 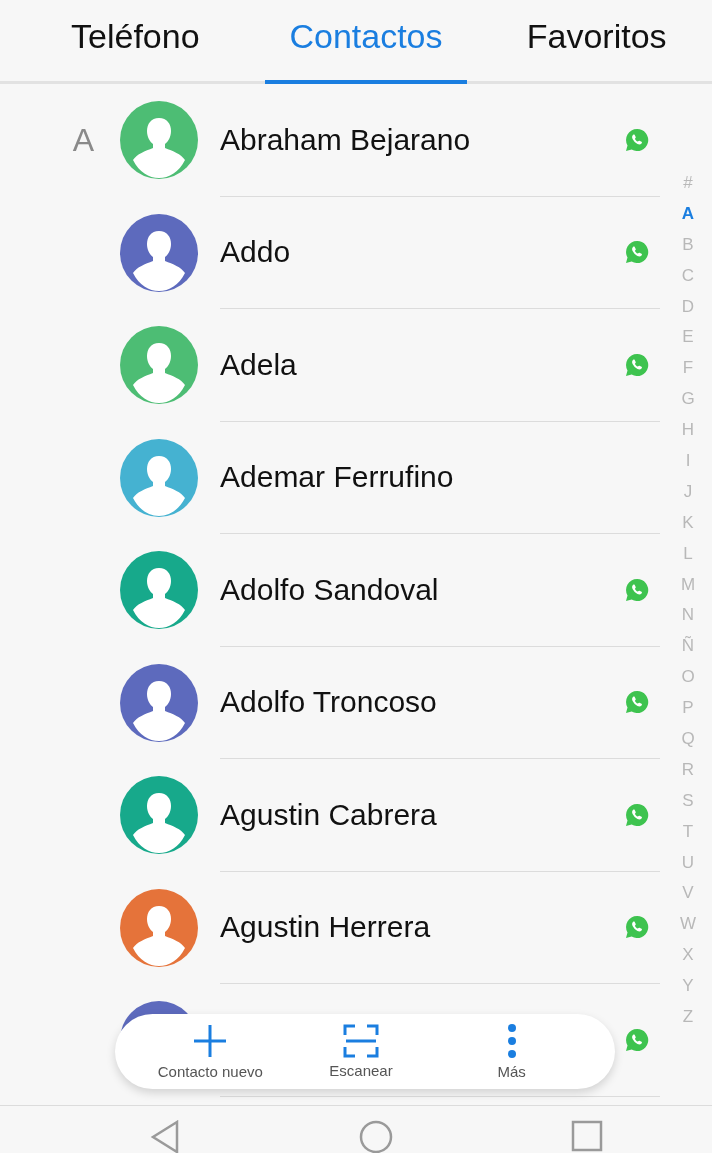 What do you see at coordinates (366, 40) in the screenshot?
I see `tab: Contactos` at bounding box center [366, 40].